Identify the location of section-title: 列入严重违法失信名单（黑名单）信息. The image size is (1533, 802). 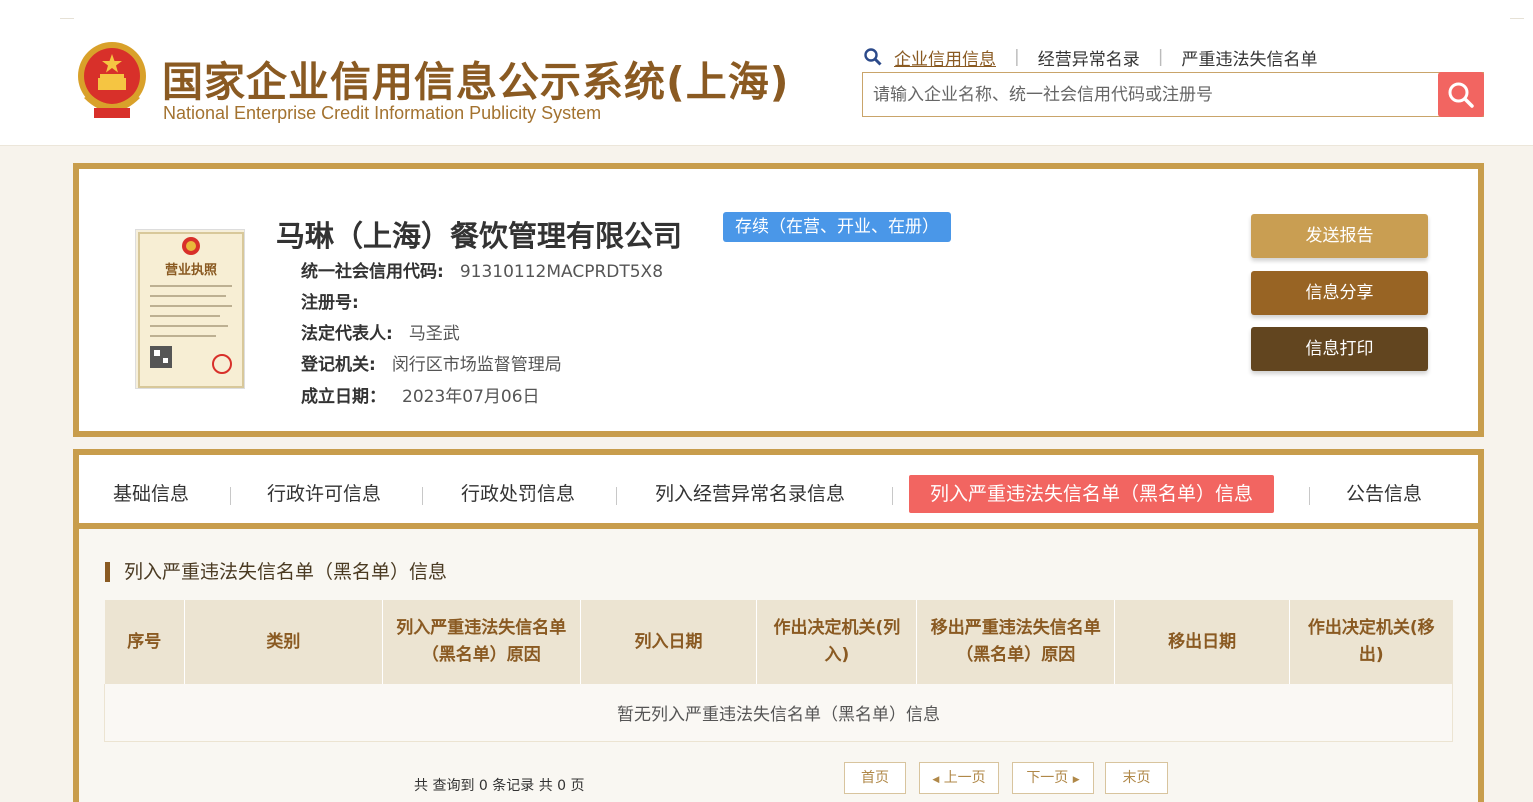
(276, 572).